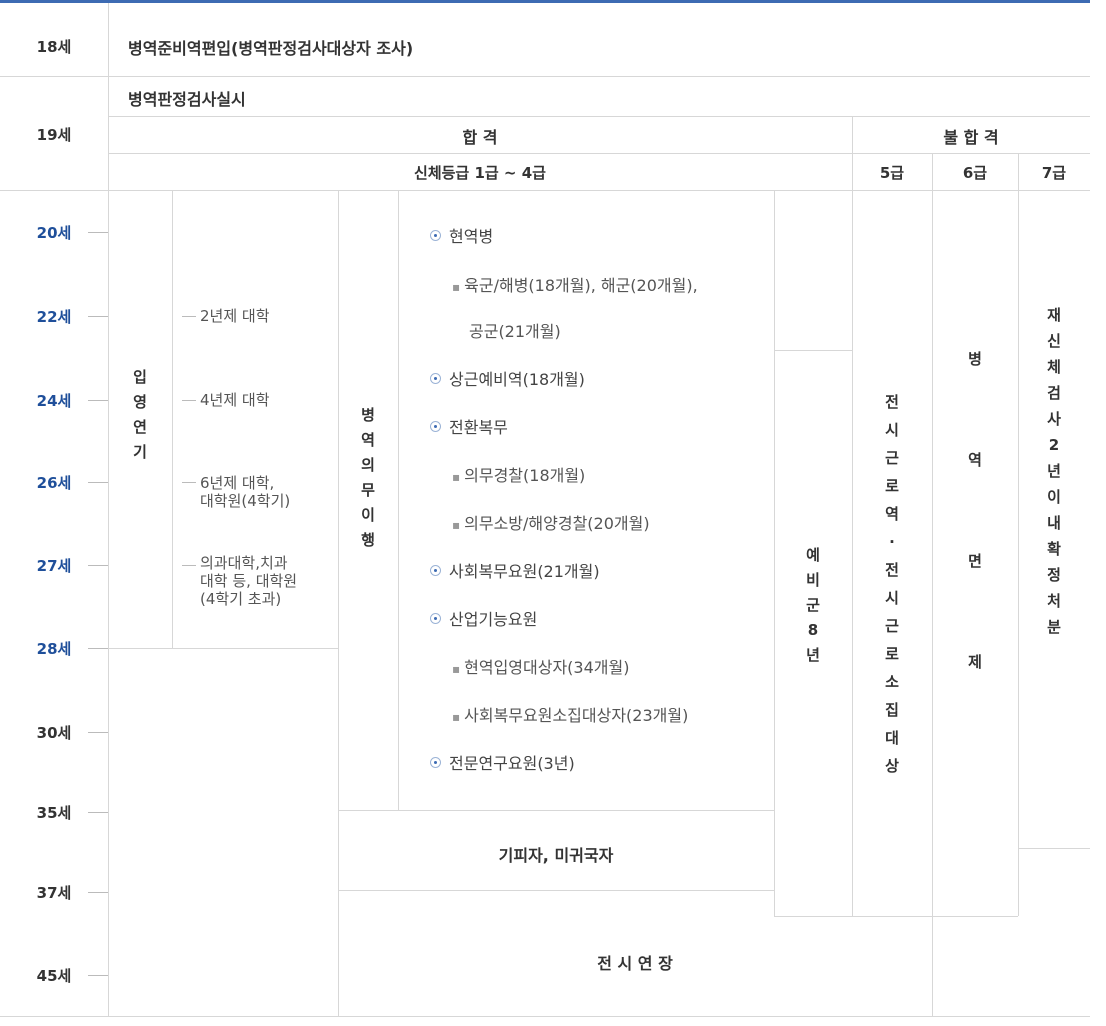  Describe the element at coordinates (480, 137) in the screenshot. I see `pass-header: 합 격` at that location.